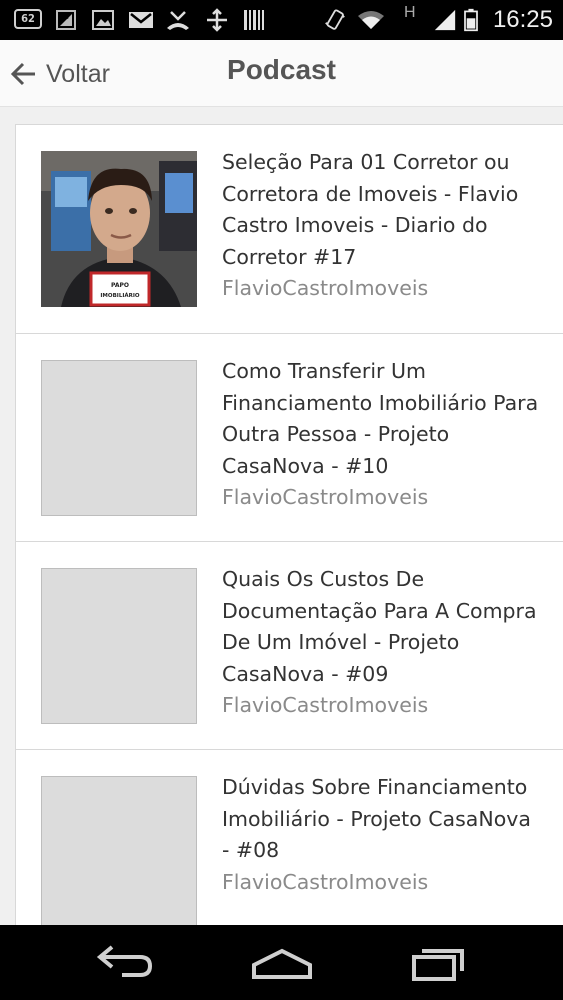 The height and width of the screenshot is (1000, 563). What do you see at coordinates (445, 20) in the screenshot?
I see `signal-strength-icon` at bounding box center [445, 20].